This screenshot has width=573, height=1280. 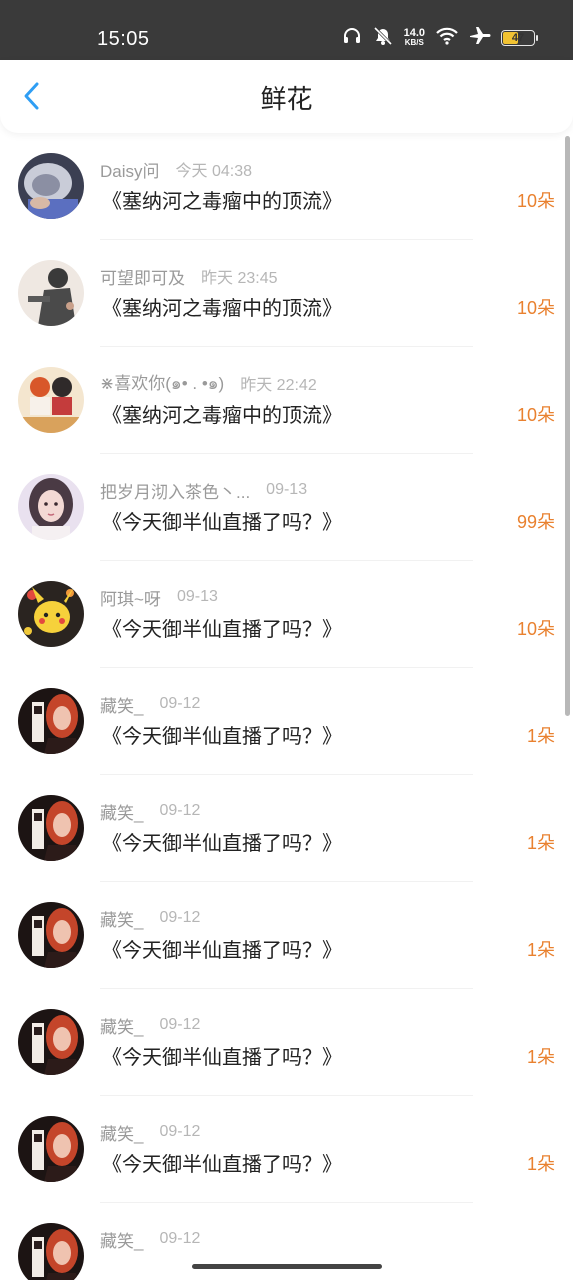 I want to click on battery-icon: 47, so click(x=519, y=38).